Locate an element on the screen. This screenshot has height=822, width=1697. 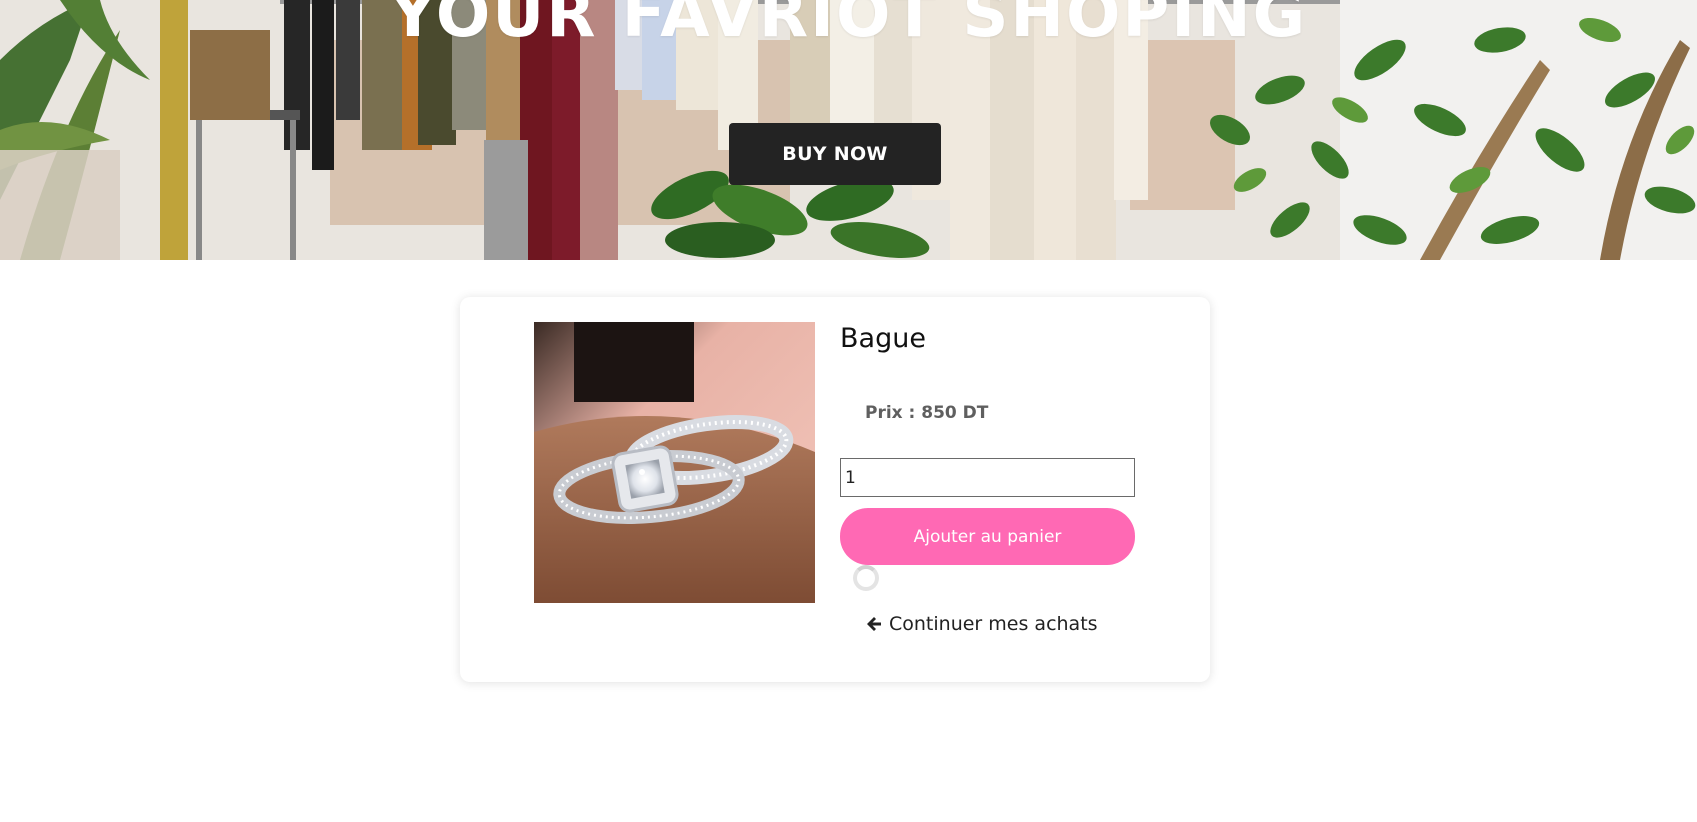
product-name: Bague is located at coordinates (883, 338).